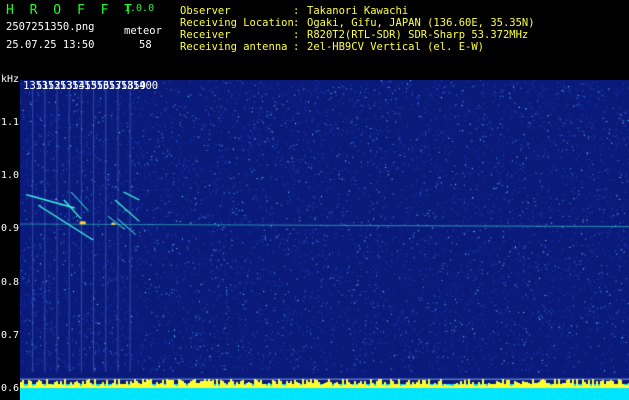 This screenshot has width=629, height=400. What do you see at coordinates (10, 335) in the screenshot?
I see `y-tick: 0.7` at bounding box center [10, 335].